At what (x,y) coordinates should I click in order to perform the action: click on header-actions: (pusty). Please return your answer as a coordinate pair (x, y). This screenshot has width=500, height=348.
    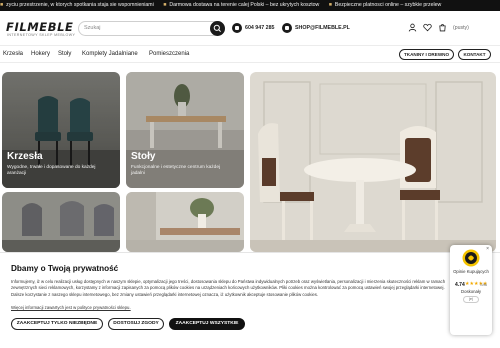
    Looking at the image, I should click on (438, 27).